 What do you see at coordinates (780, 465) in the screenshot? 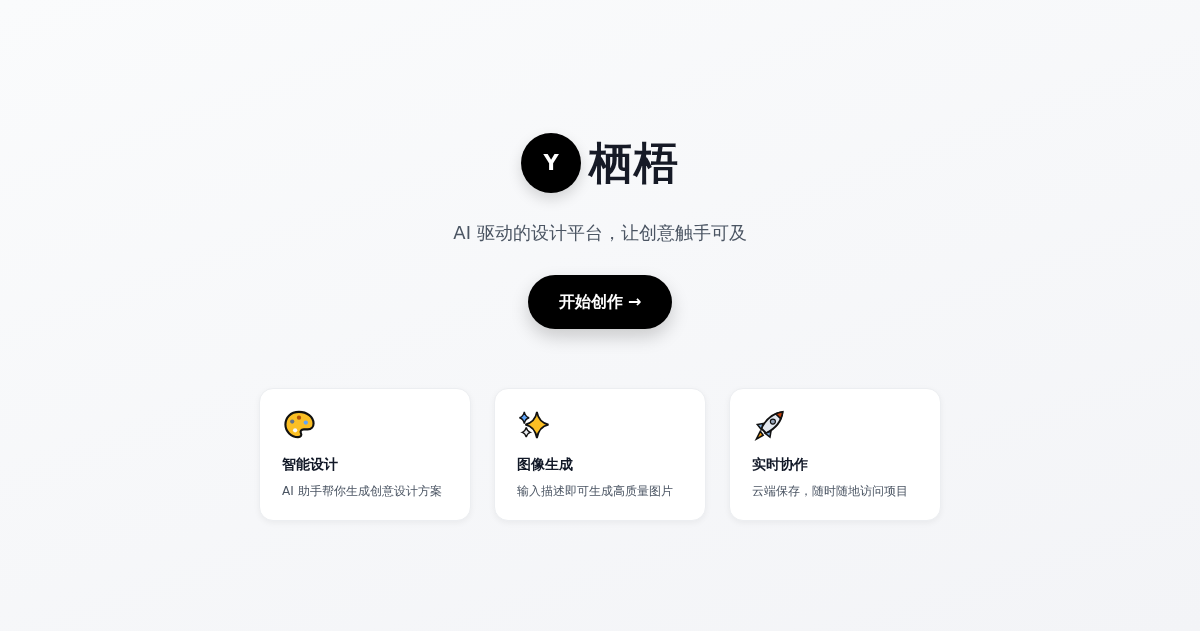
I see `feature-title: 实时协作` at bounding box center [780, 465].